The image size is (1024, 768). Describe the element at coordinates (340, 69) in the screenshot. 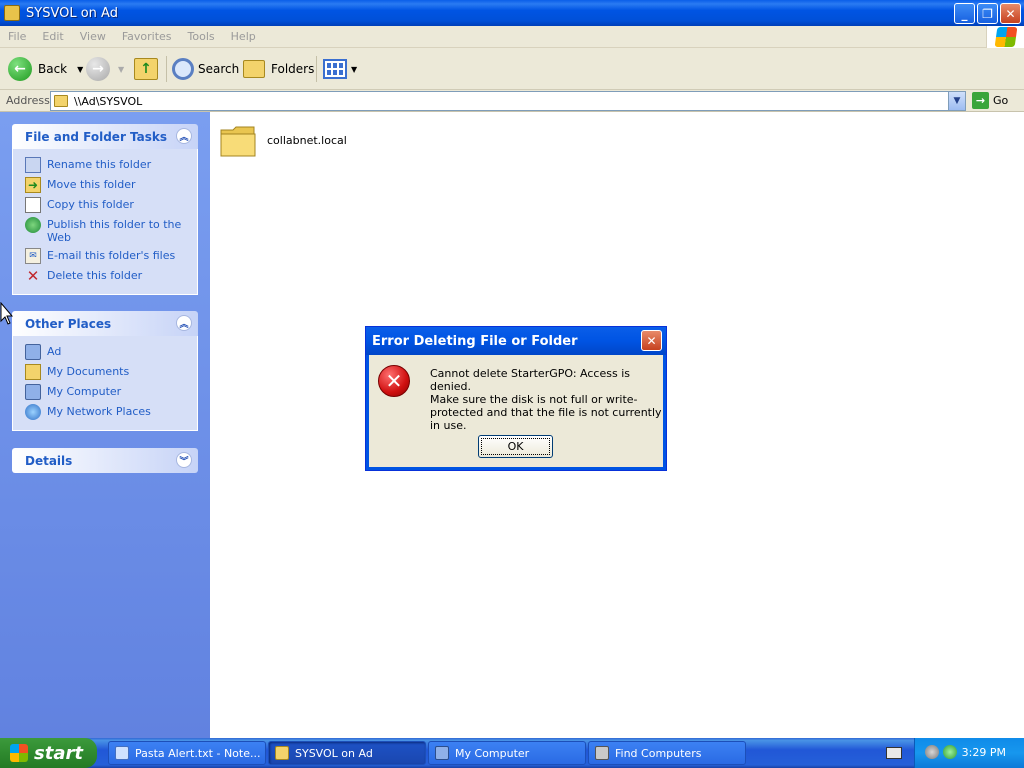

I see `views-button: ▼` at that location.